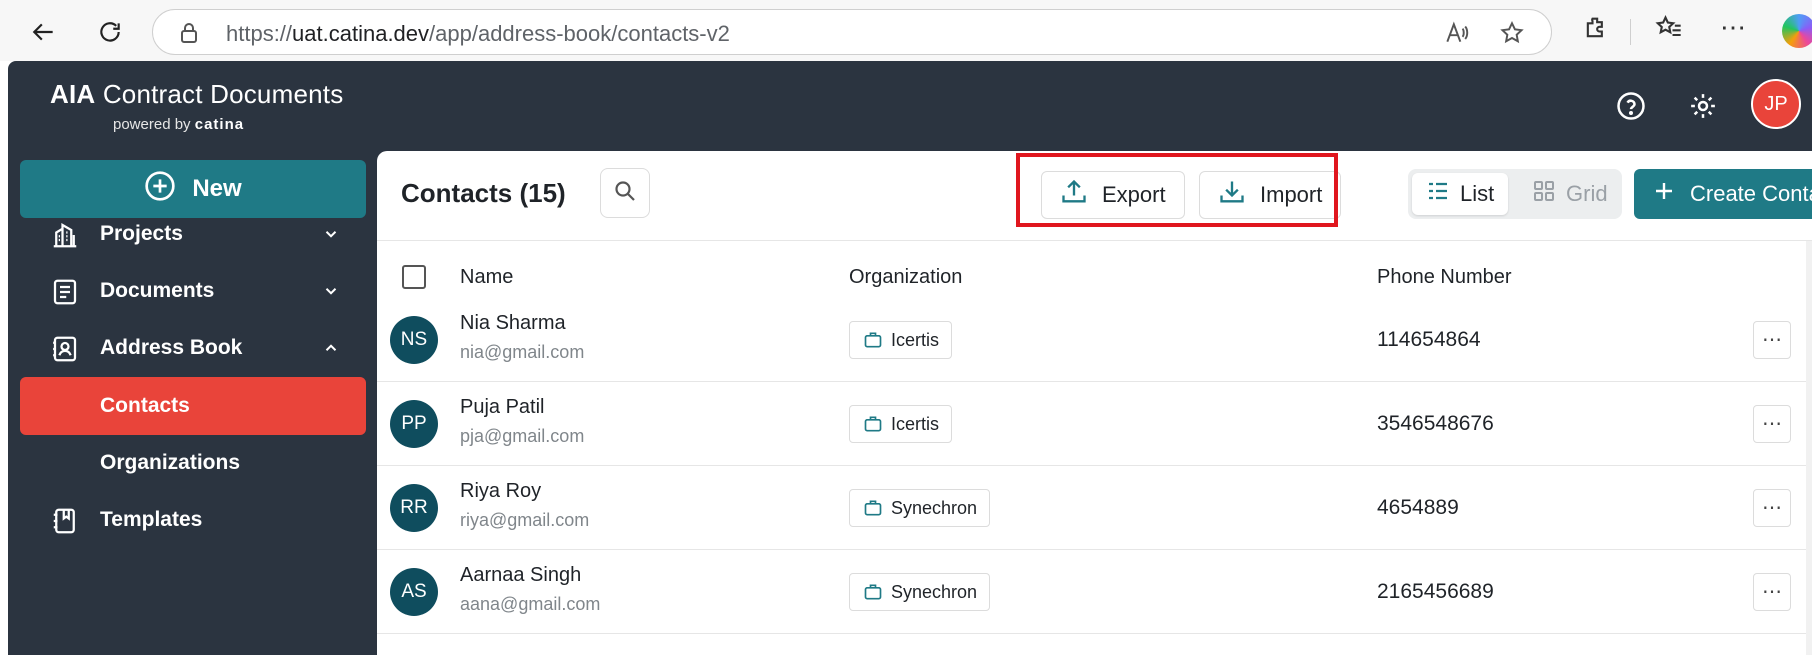  Describe the element at coordinates (1703, 106) in the screenshot. I see `gear-icon` at that location.